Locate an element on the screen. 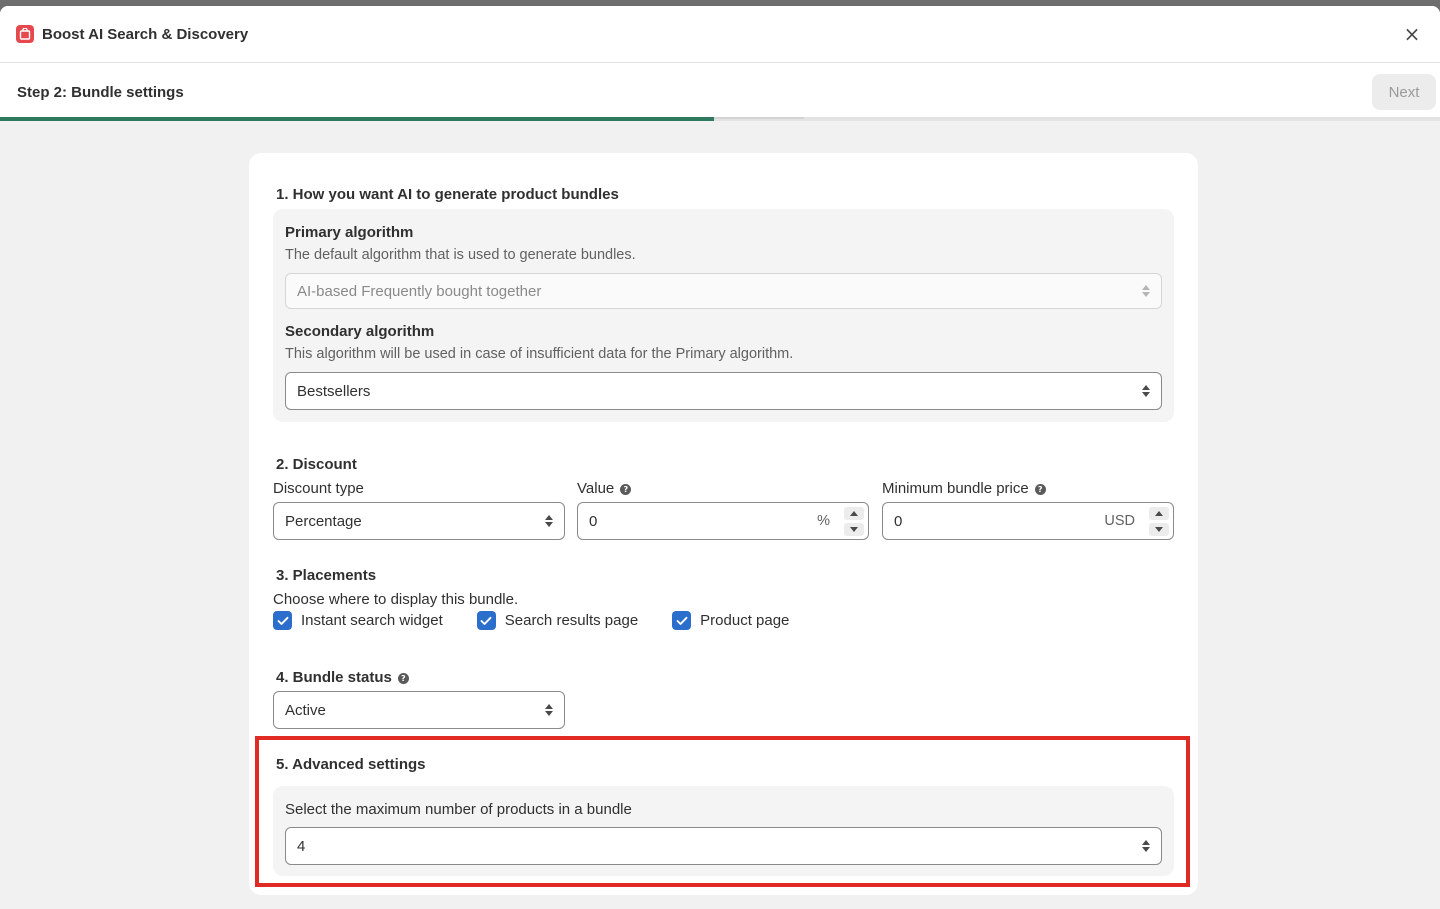  min-price-suffix: USD is located at coordinates (1119, 521).